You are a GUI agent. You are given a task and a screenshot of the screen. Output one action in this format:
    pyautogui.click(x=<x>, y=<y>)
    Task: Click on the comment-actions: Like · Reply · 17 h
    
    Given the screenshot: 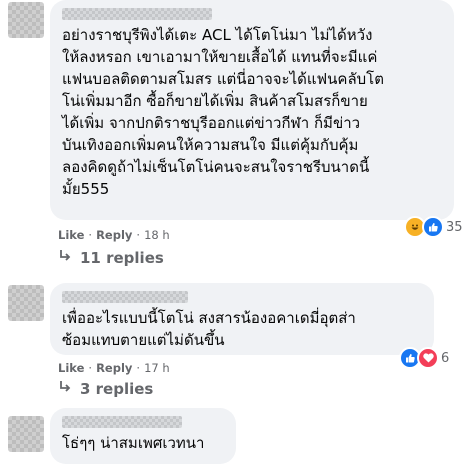 What is the action you would take?
    pyautogui.click(x=114, y=368)
    